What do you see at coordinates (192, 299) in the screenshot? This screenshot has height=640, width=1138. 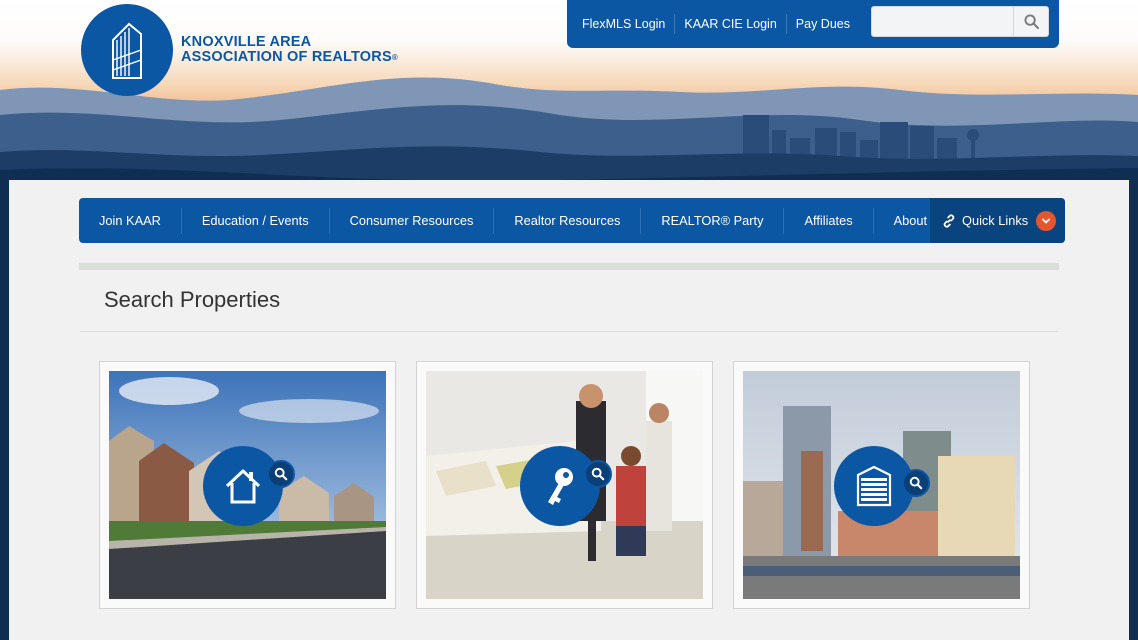 I see `page-title: Search Properties` at bounding box center [192, 299].